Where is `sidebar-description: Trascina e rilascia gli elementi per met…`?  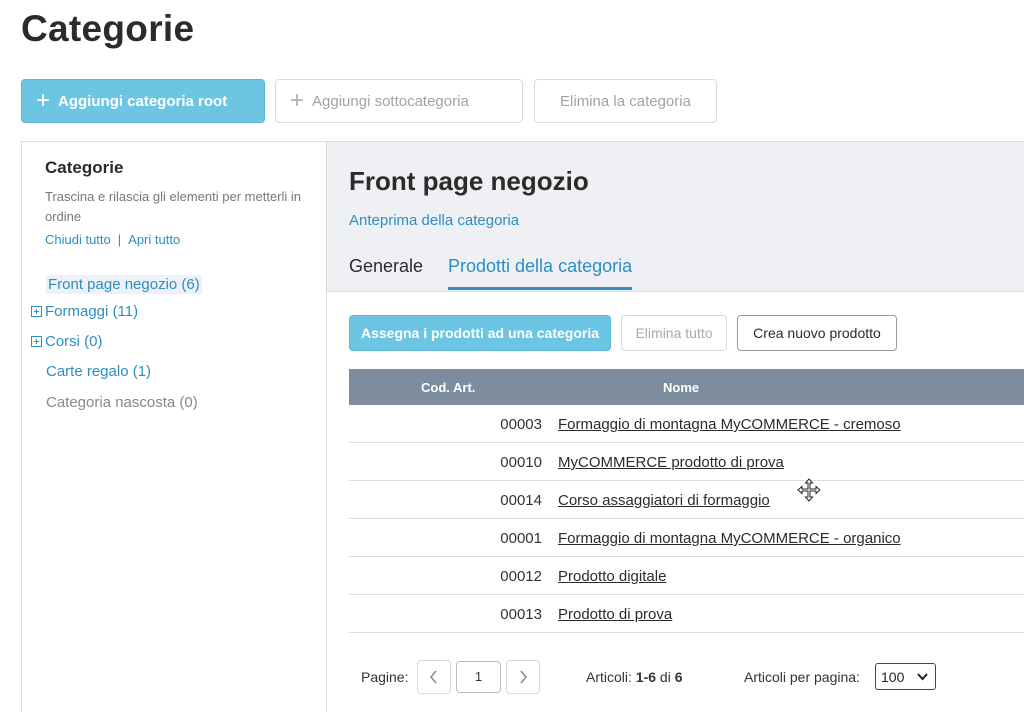 sidebar-description: Trascina e rilascia gli elementi per met… is located at coordinates (173, 206).